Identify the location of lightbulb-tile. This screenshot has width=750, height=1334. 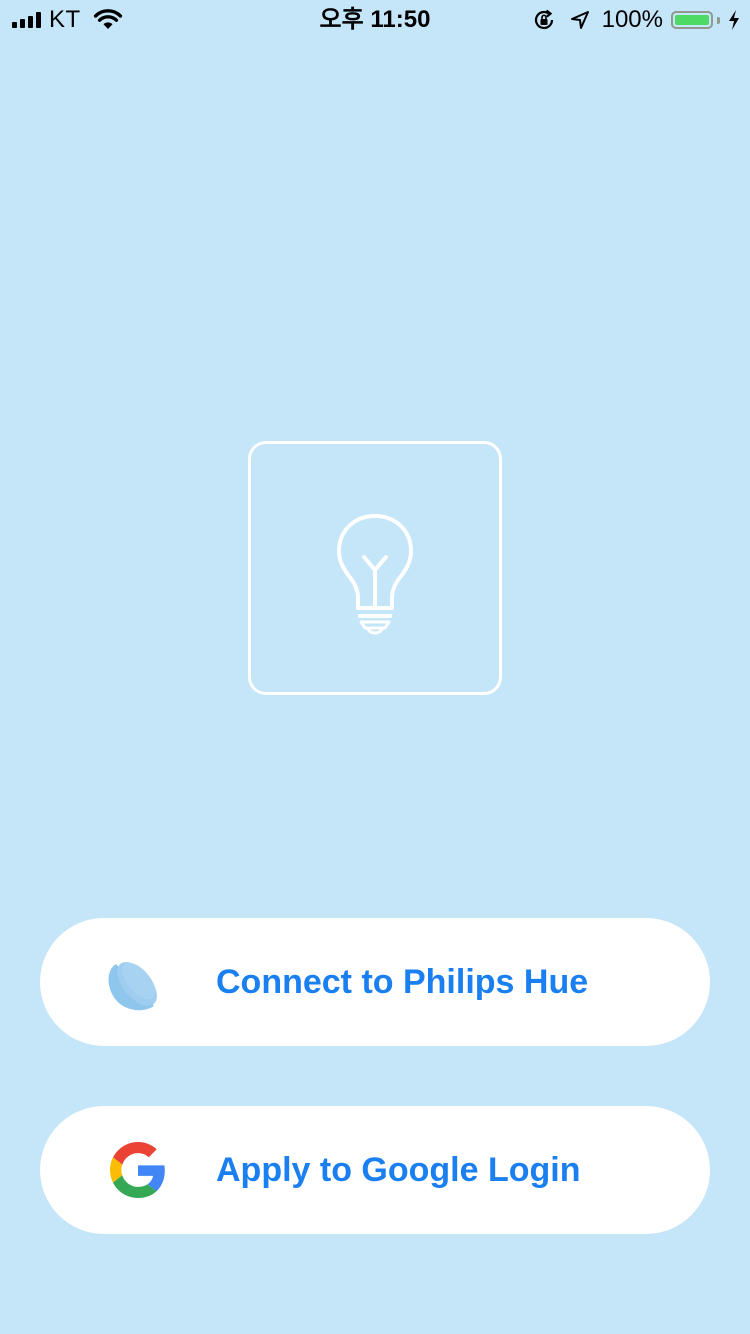
(375, 568).